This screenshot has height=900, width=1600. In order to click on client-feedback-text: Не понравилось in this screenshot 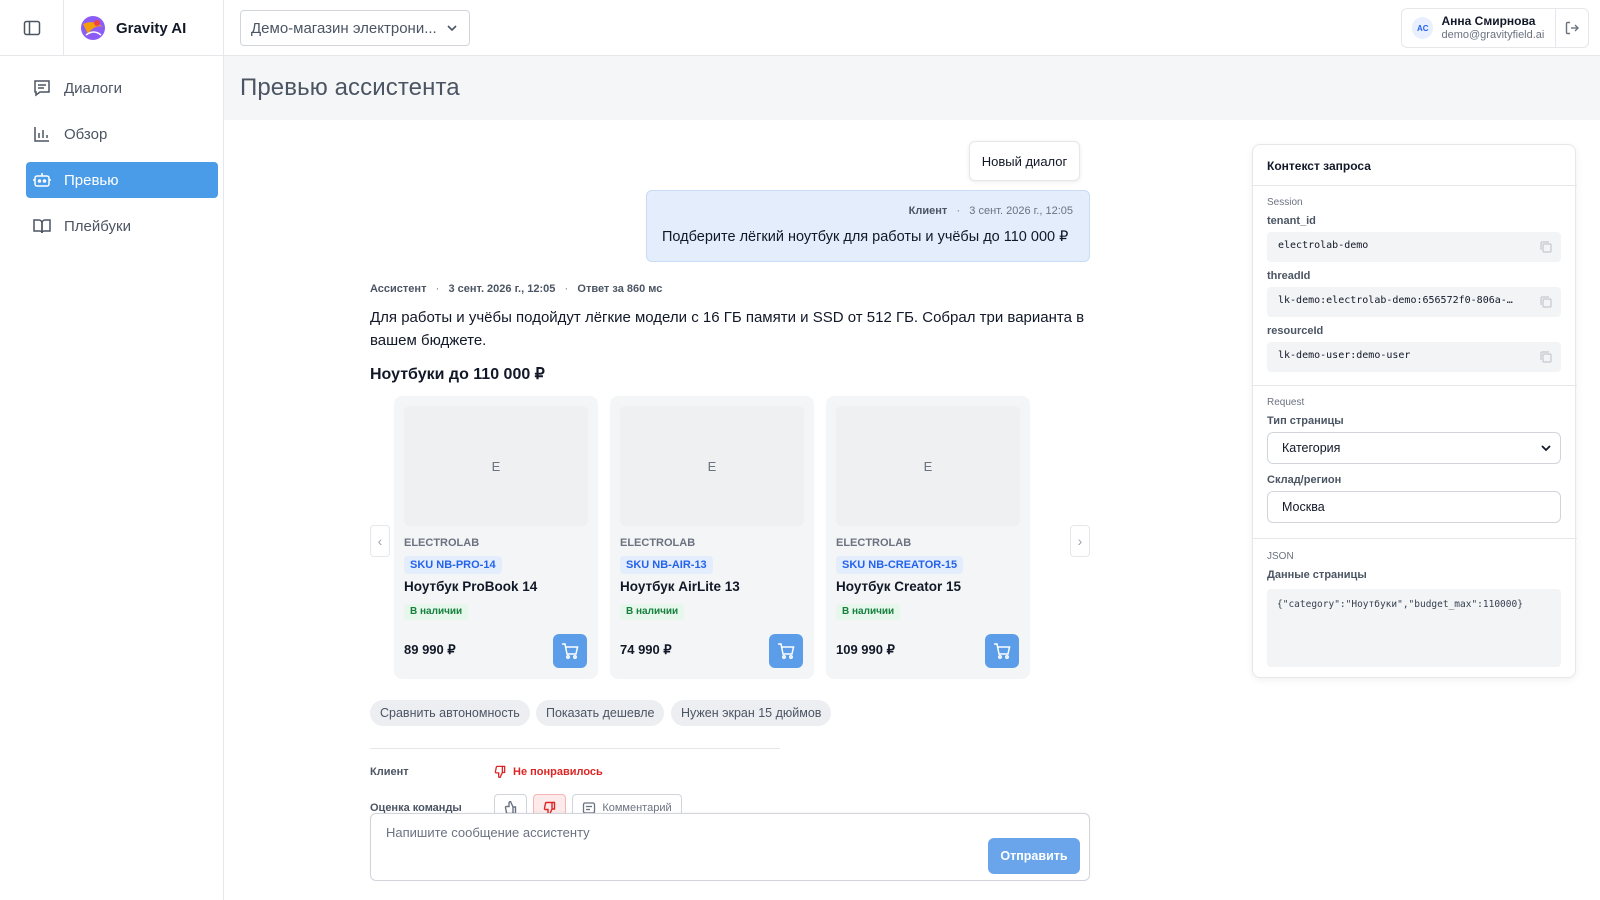, I will do `click(558, 771)`.